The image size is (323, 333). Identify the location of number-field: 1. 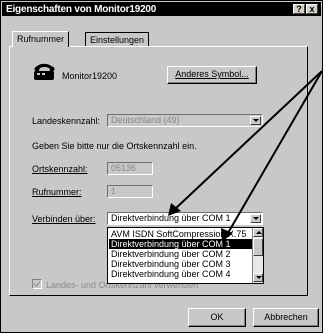
(130, 191).